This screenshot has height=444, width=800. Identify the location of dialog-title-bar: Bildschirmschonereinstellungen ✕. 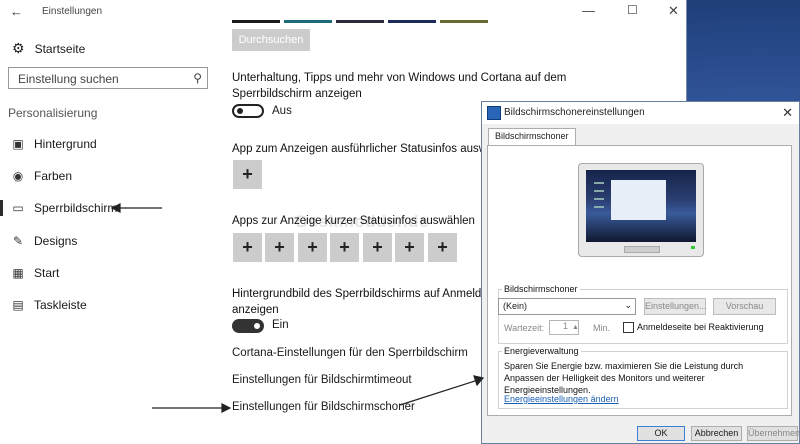
(640, 113).